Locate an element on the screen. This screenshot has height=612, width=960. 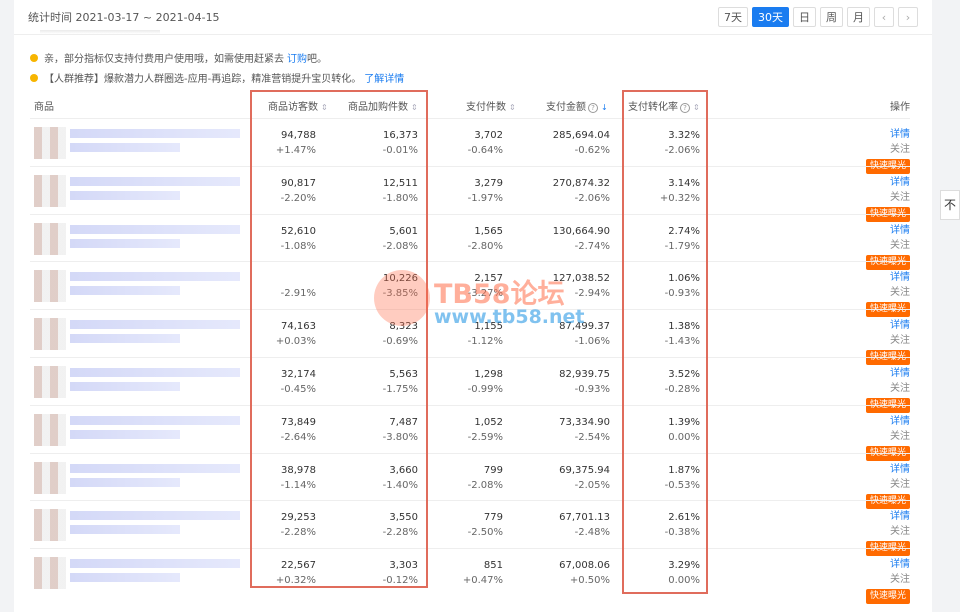
value: 73,334.90 is located at coordinates (584, 422).